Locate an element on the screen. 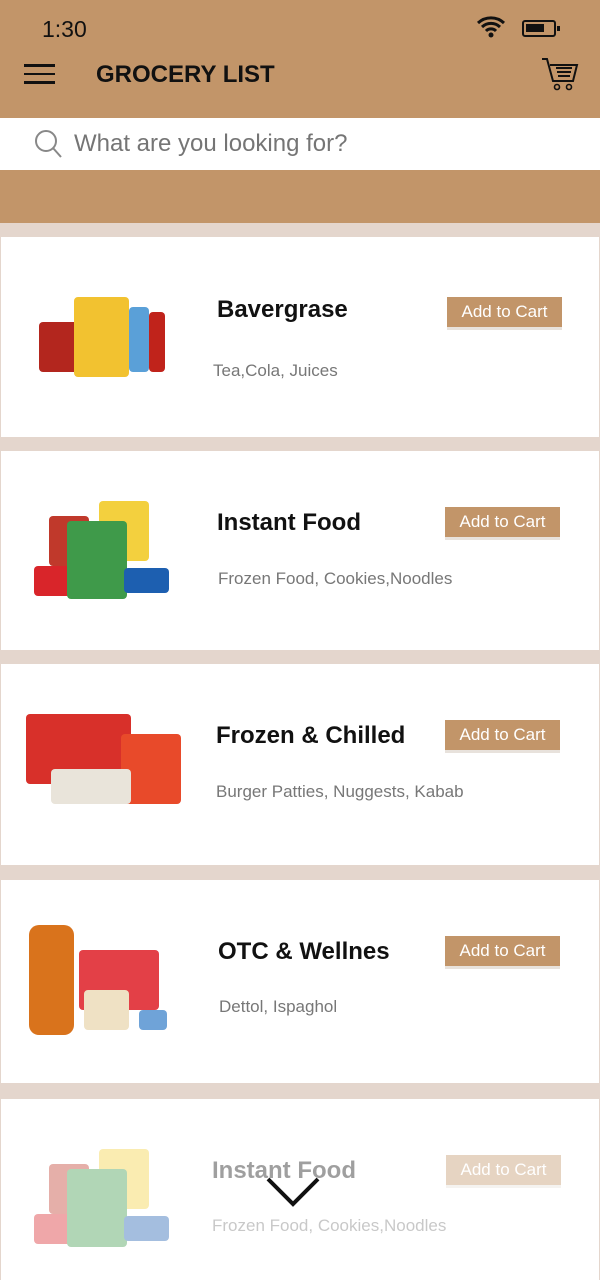  category-items: Dettol, Ispaghol is located at coordinates (278, 1006).